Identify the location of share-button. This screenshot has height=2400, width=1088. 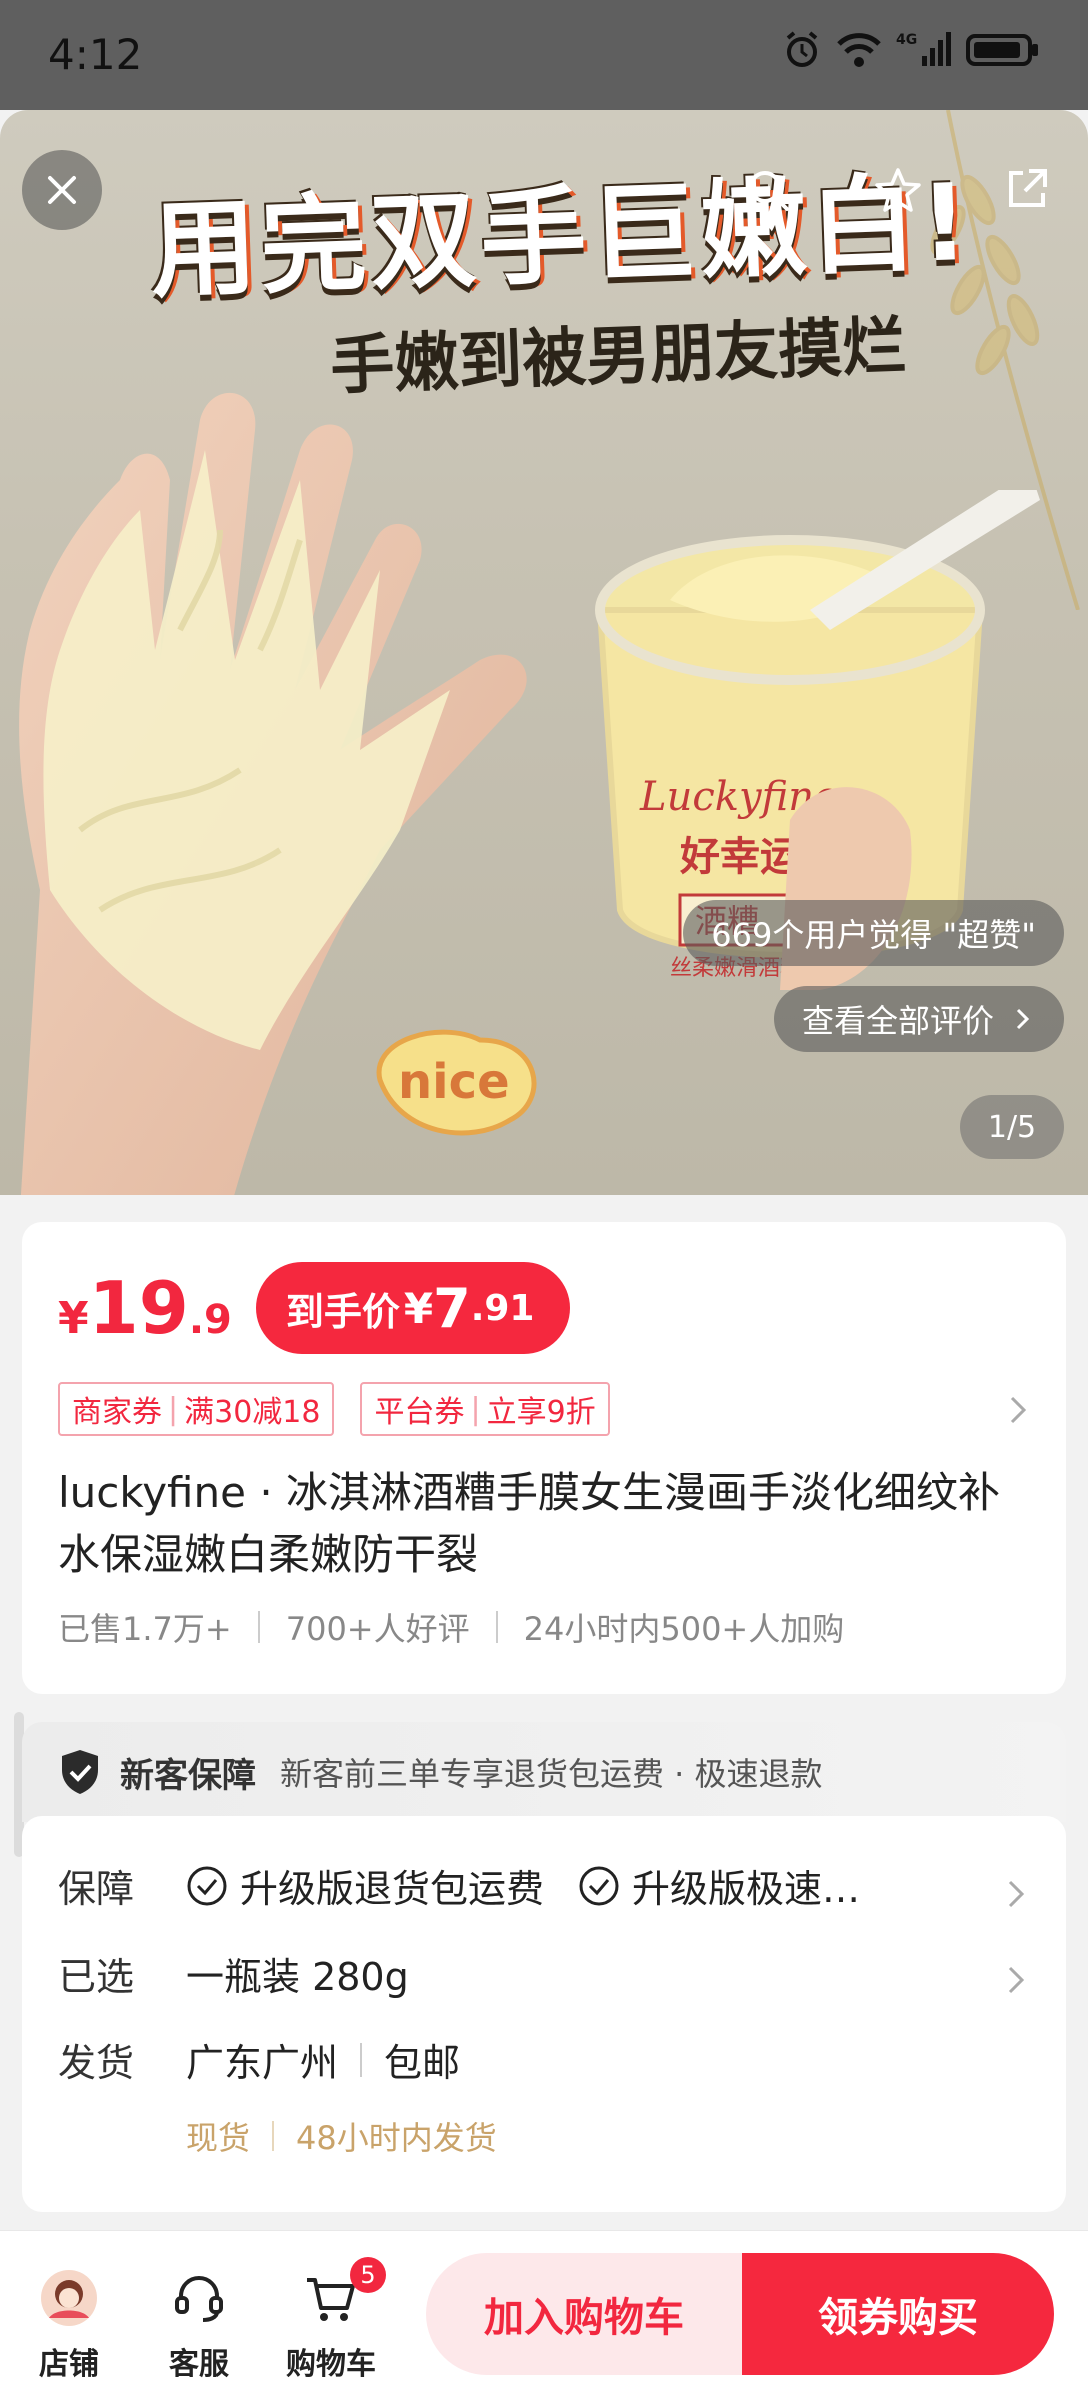
(1026, 190).